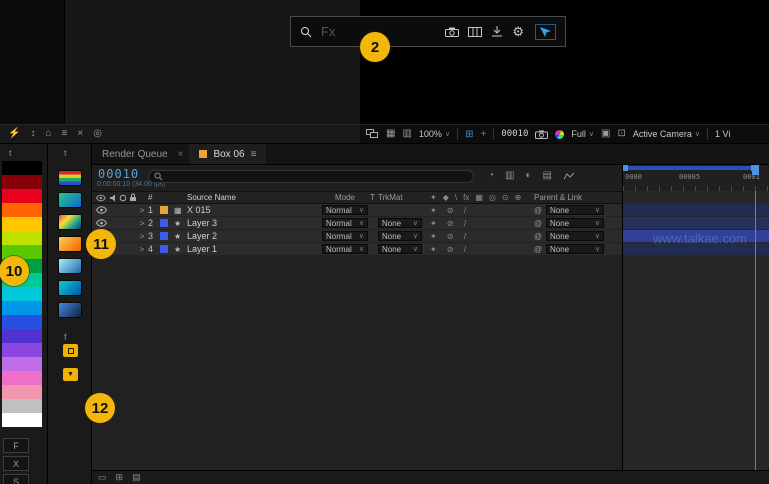 The width and height of the screenshot is (769, 484). What do you see at coordinates (621, 134) in the screenshot?
I see `transparency-grid-icon: ⊡` at bounding box center [621, 134].